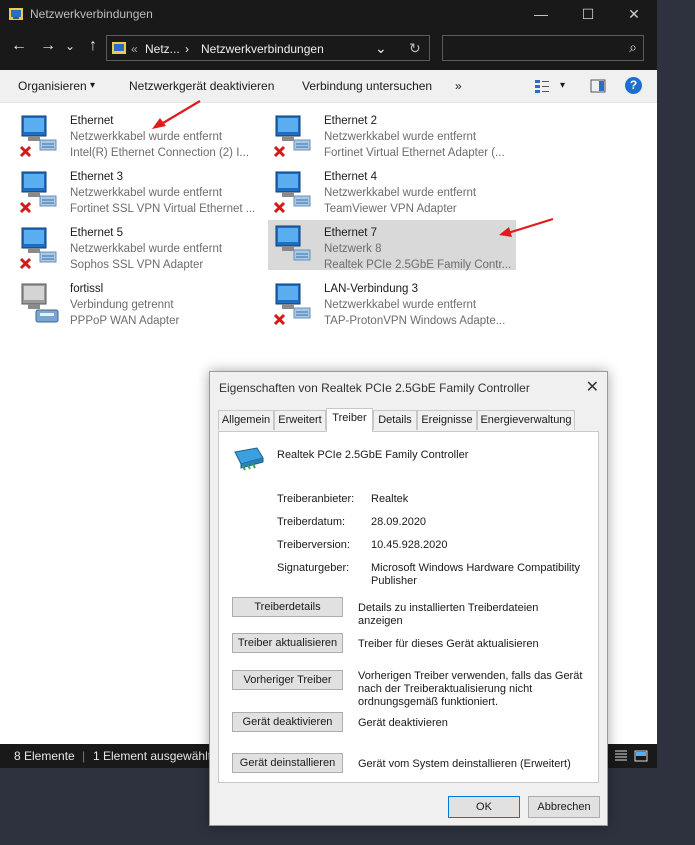  Describe the element at coordinates (152, 756) in the screenshot. I see `selection-count: 1 Element ausgewählt` at that location.